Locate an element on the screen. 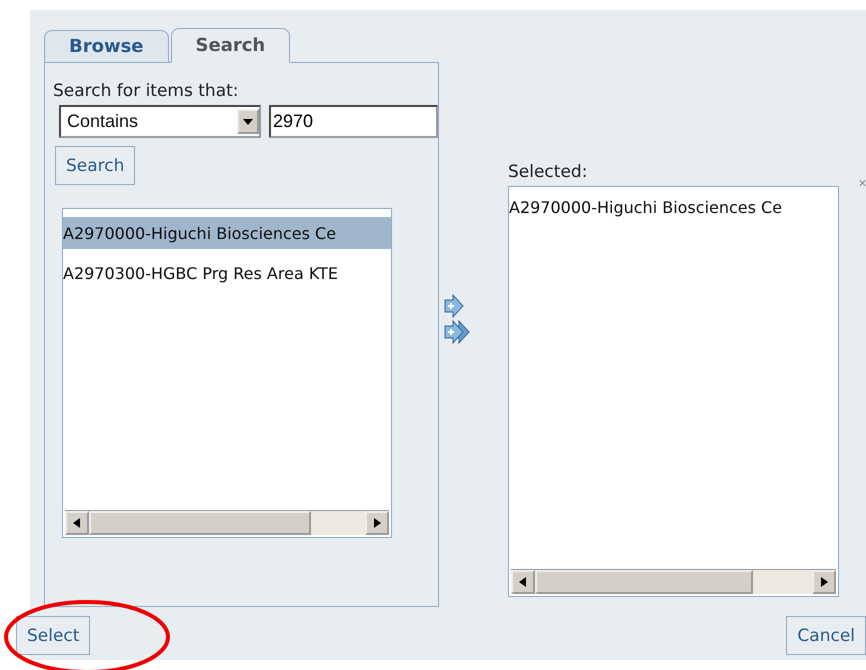 The image size is (866, 670). match-mode-dropdown: Contains is located at coordinates (160, 121).